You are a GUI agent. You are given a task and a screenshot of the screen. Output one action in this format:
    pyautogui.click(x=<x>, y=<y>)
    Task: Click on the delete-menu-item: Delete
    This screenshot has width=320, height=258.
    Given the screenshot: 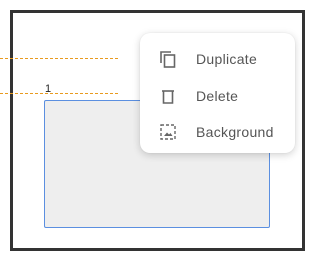 What is the action you would take?
    pyautogui.click(x=217, y=96)
    